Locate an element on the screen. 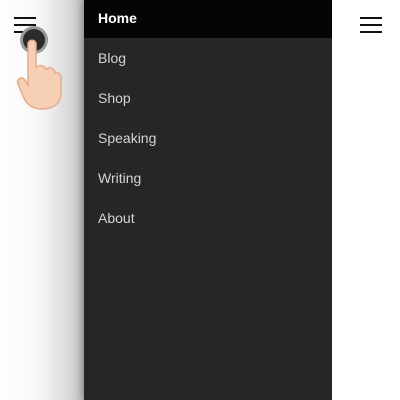 The width and height of the screenshot is (400, 400). tap-finger-icon is located at coordinates (39, 74).